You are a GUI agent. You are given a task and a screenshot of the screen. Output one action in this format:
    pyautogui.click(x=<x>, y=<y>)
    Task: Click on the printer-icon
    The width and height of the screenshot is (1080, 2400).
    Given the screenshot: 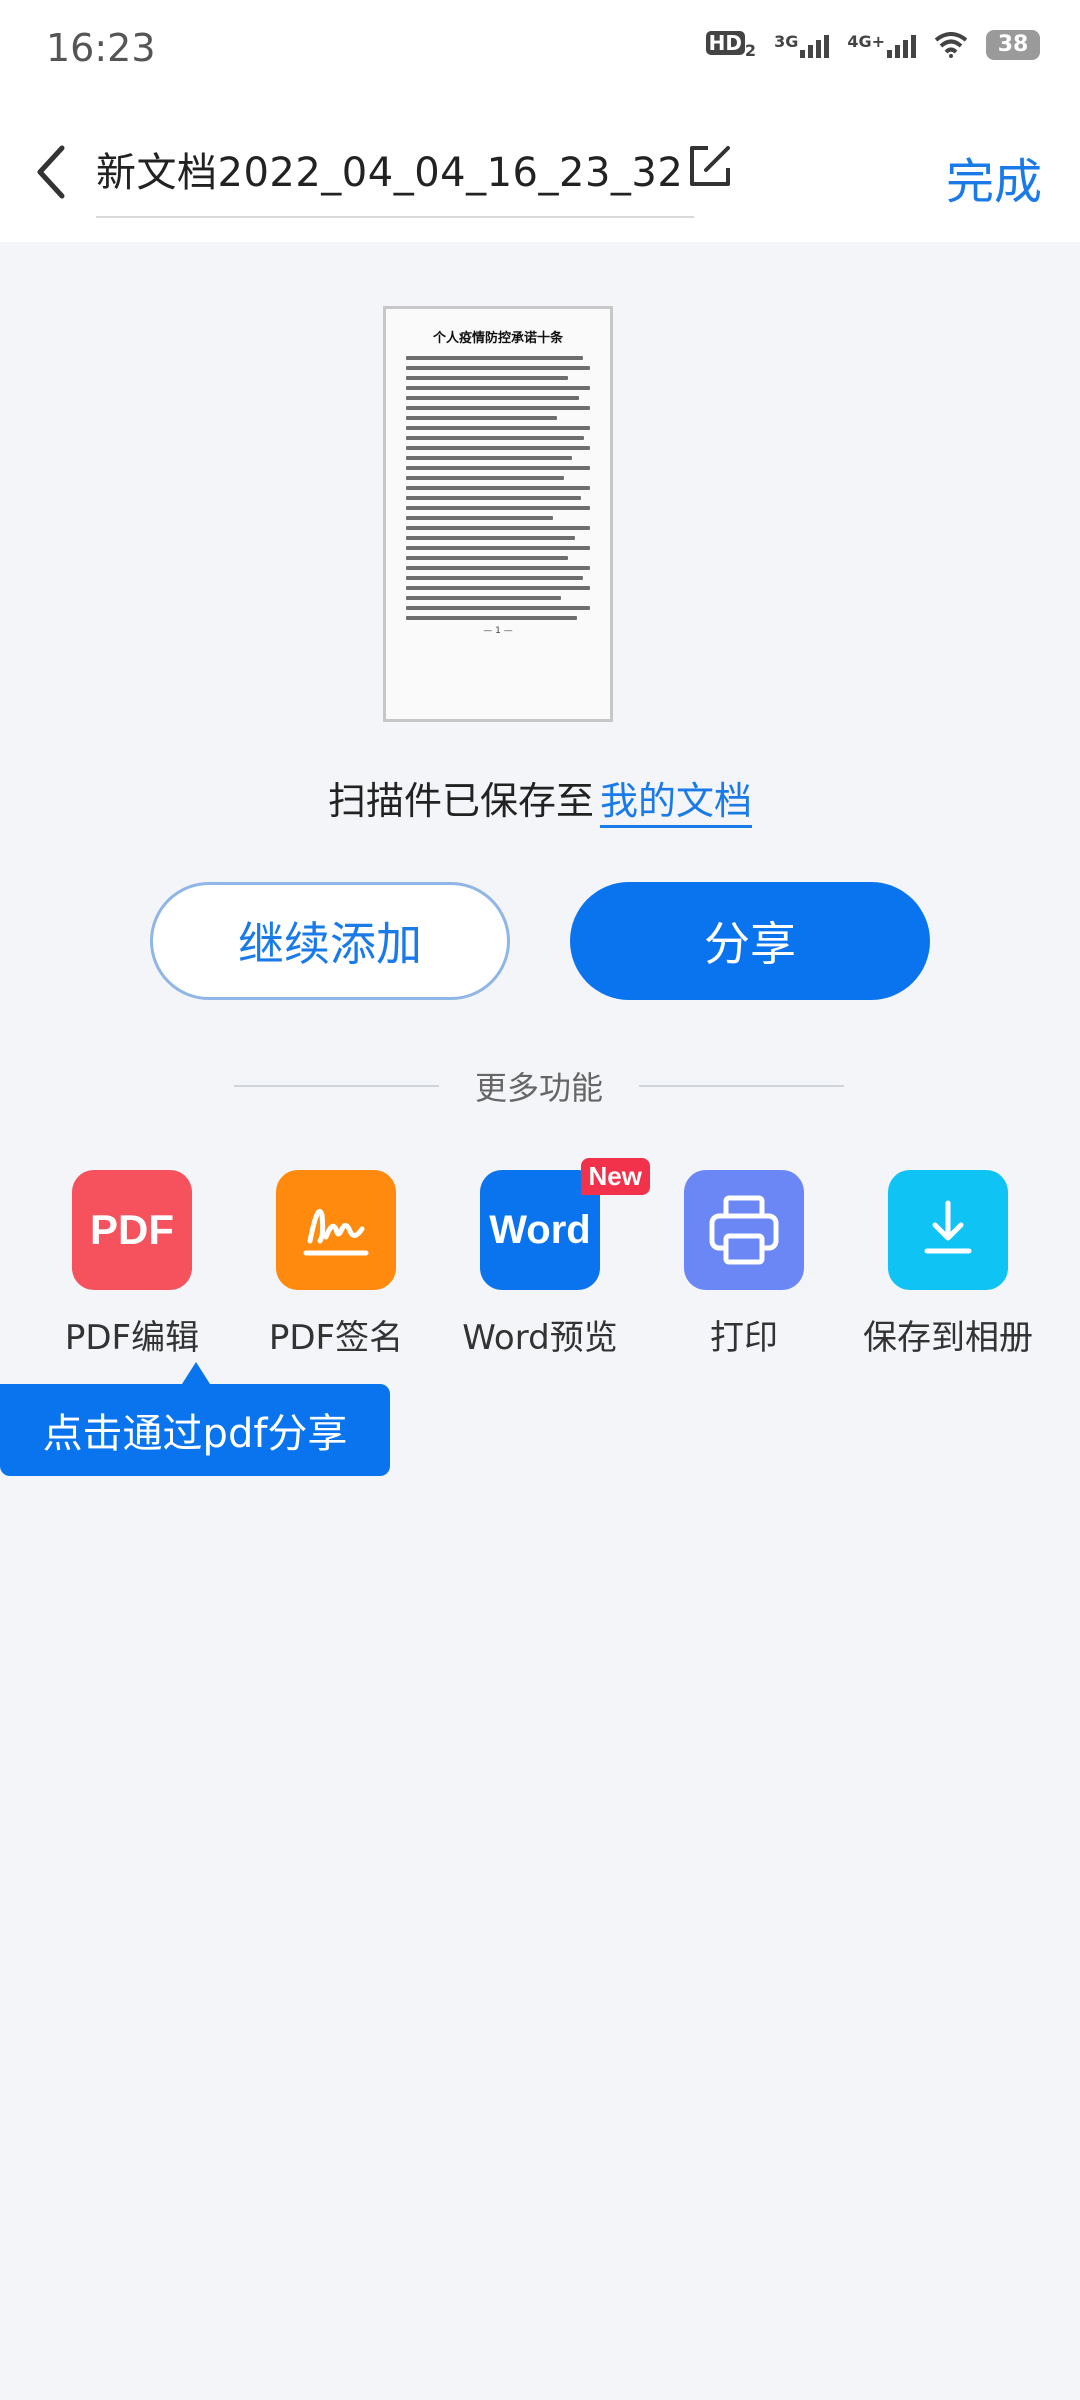 What is the action you would take?
    pyautogui.click(x=744, y=1230)
    